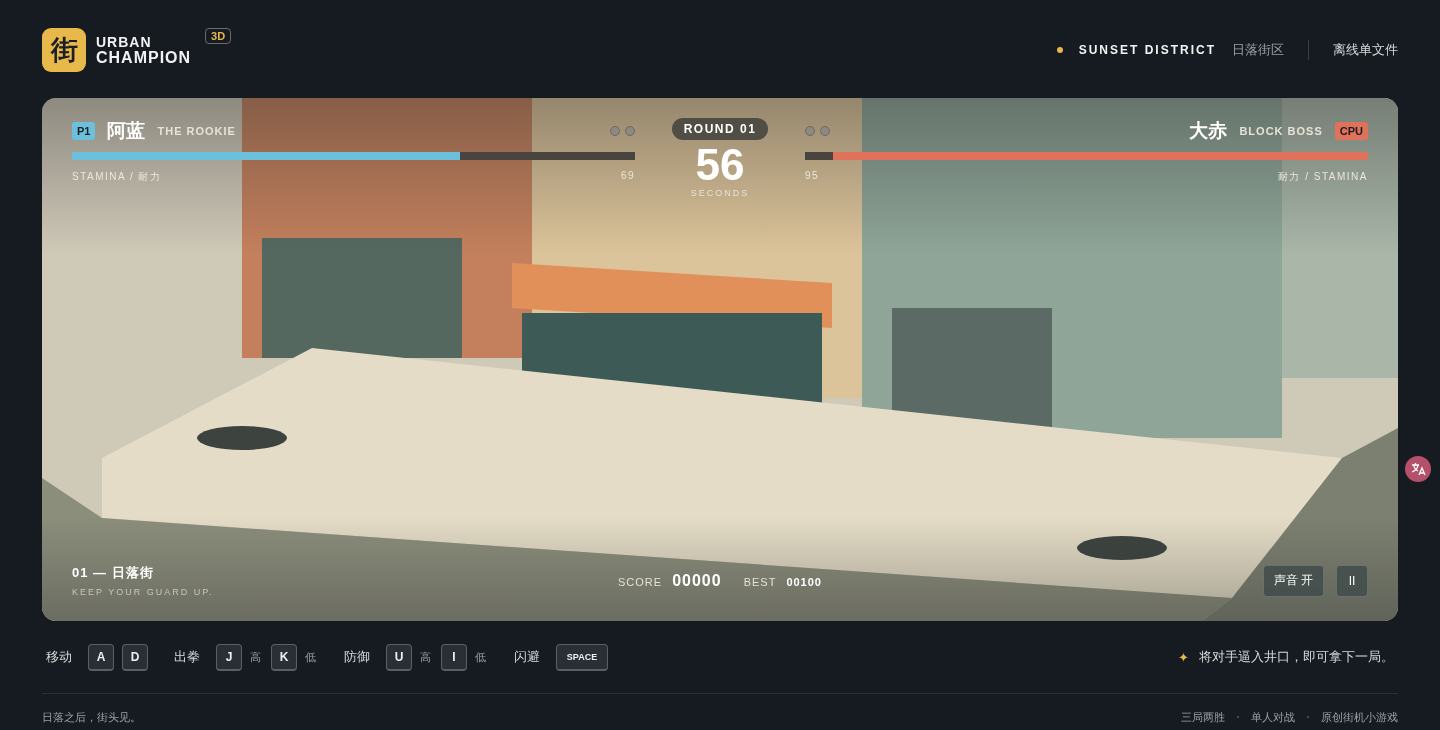 This screenshot has height=730, width=1440. I want to click on score-label: SCORE, so click(640, 581).